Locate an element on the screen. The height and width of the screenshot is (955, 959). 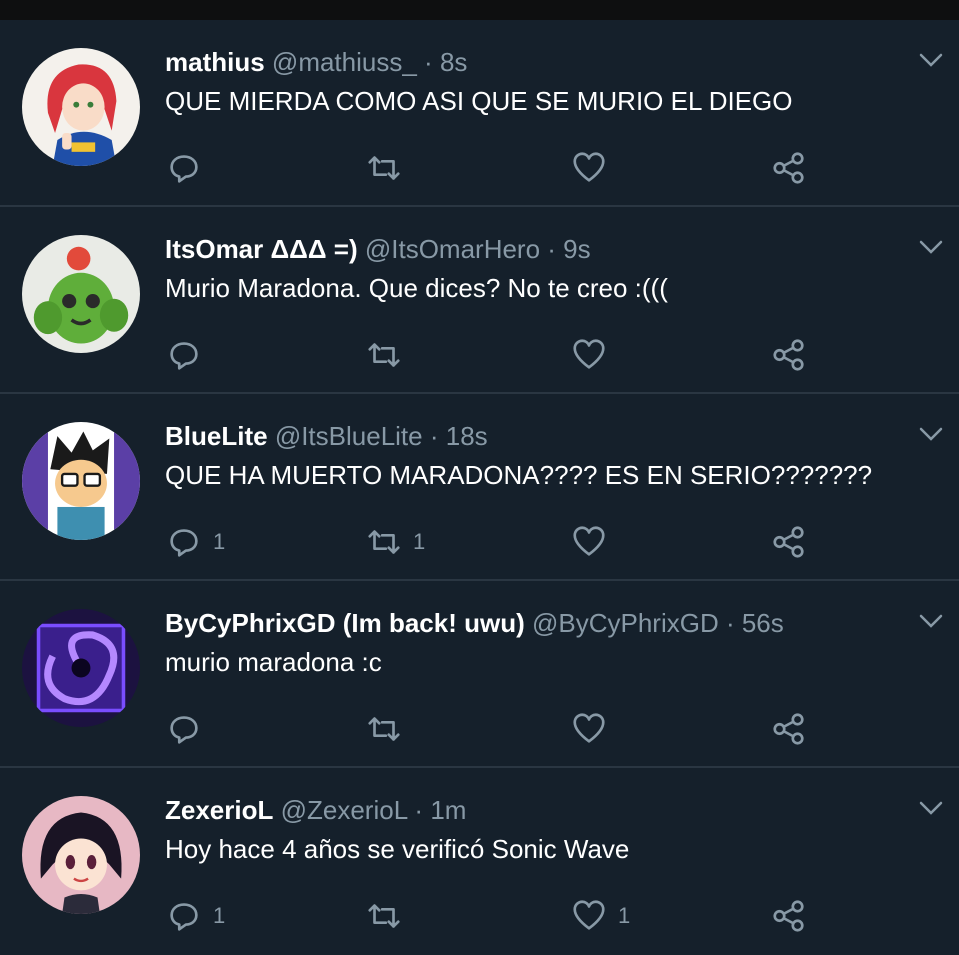
handle: @ByCyPhrixGD is located at coordinates (625, 623).